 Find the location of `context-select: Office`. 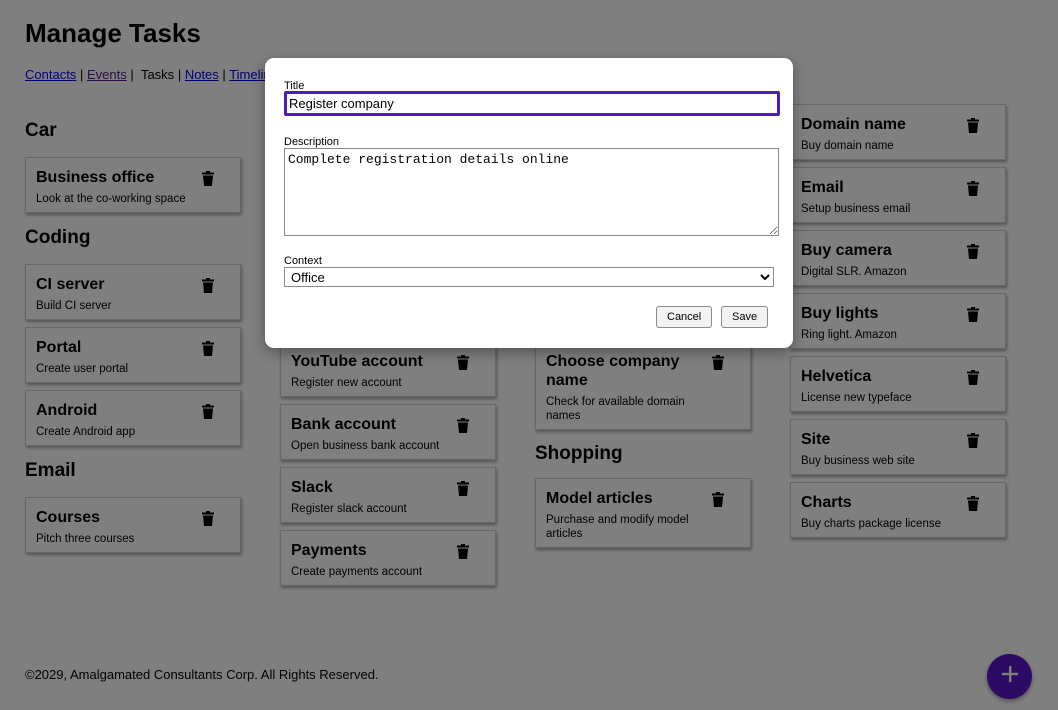

context-select: Office is located at coordinates (529, 277).